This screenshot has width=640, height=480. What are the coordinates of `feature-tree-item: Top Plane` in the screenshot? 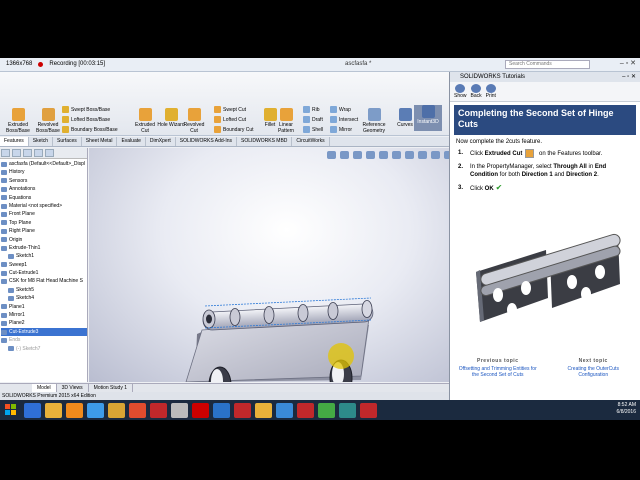 It's located at (44, 223).